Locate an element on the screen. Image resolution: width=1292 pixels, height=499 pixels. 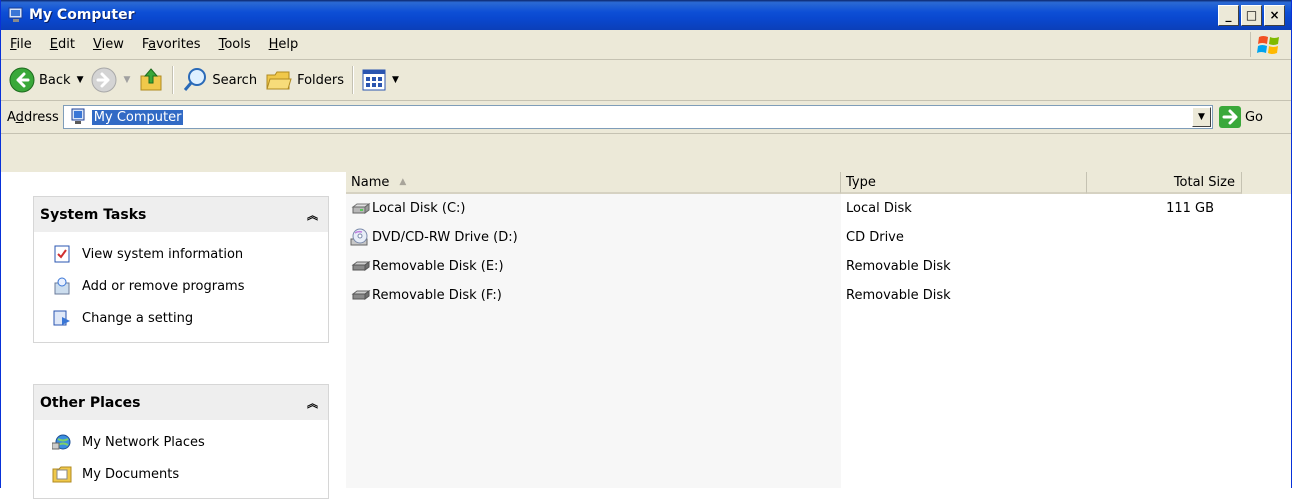
list-header: Name ▲ Type Total Size is located at coordinates (818, 183).